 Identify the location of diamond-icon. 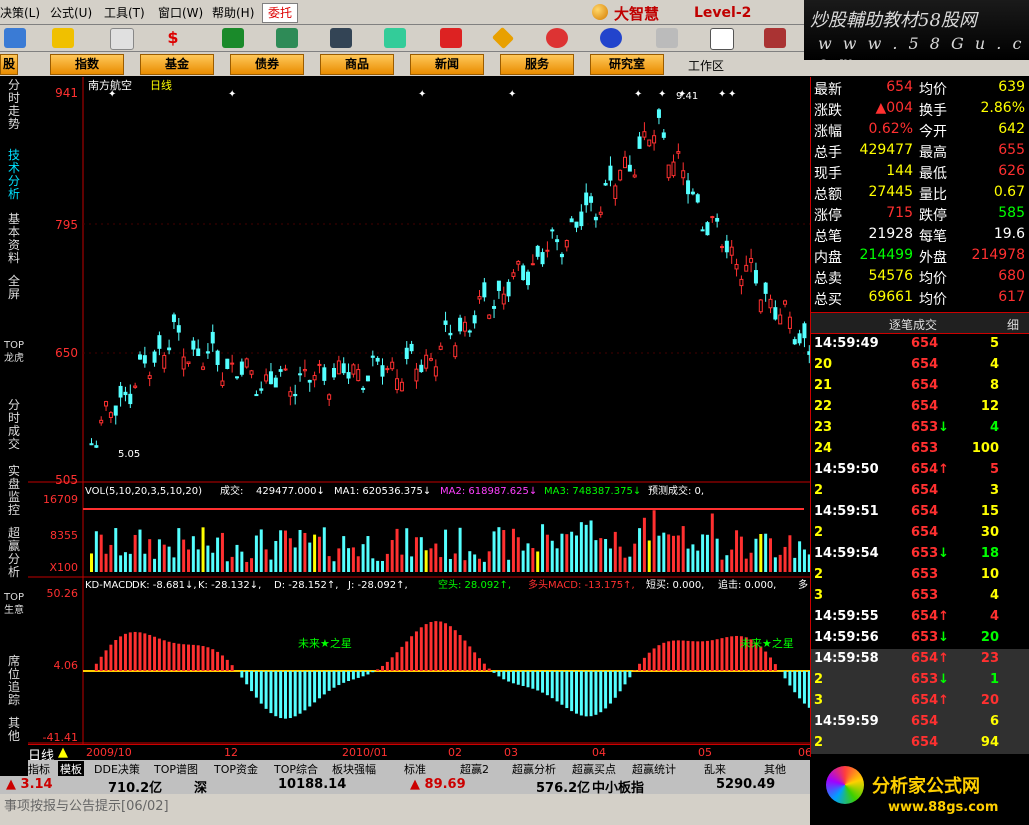
(503, 38).